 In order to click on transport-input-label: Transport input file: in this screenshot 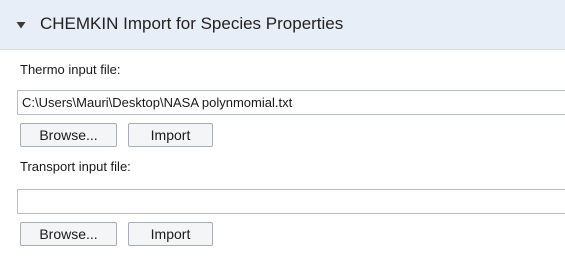, I will do `click(75, 166)`.